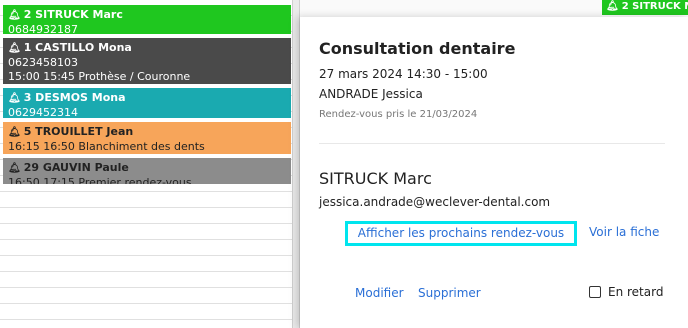 This screenshot has height=328, width=688. Describe the element at coordinates (296, 164) in the screenshot. I see `calendar-column-divider` at that location.